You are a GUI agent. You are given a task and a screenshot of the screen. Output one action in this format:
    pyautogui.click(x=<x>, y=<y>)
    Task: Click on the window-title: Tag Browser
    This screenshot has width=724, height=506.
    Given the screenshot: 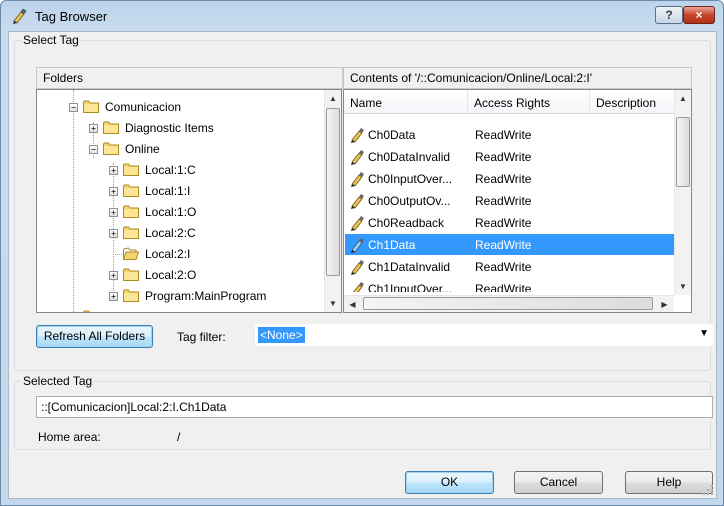 What is the action you would take?
    pyautogui.click(x=71, y=16)
    